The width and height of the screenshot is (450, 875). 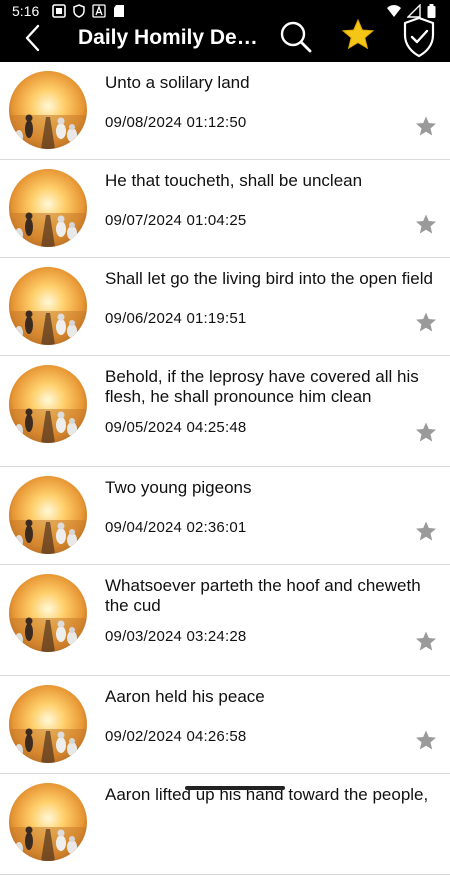 I want to click on homily-title: He that toucheth, shall be unclean, so click(x=234, y=180).